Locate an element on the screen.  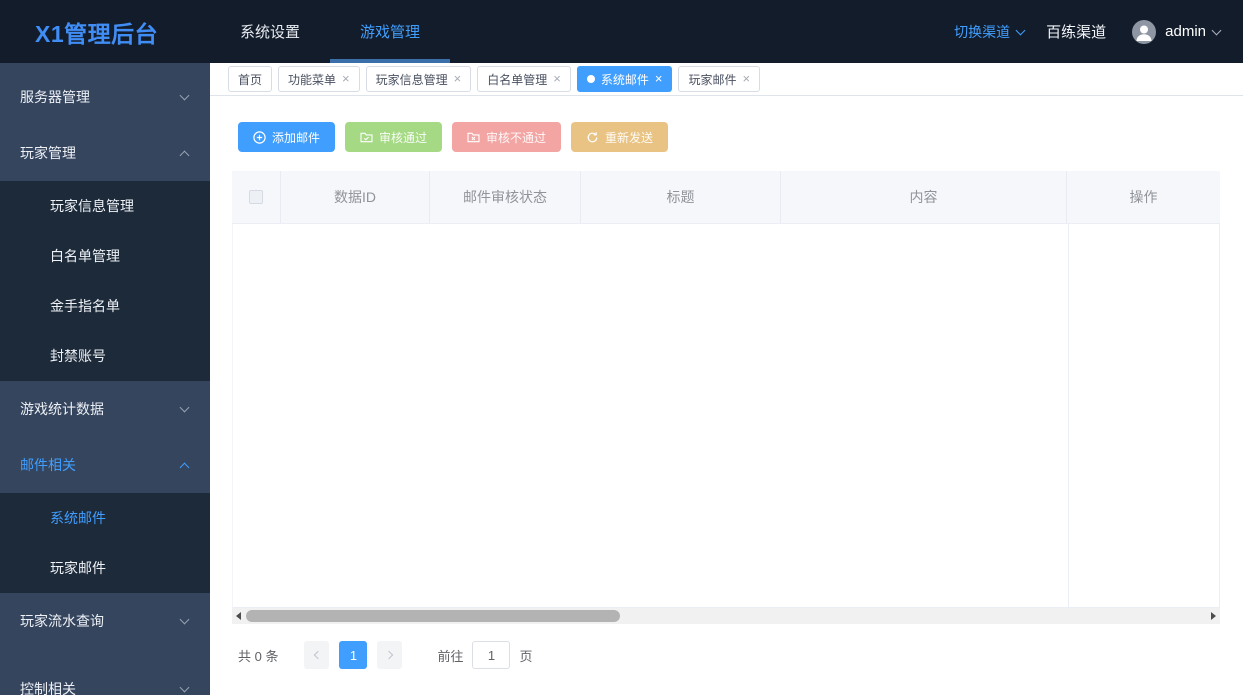
pagination: 共 0 条 1 前往 页 is located at coordinates (385, 655).